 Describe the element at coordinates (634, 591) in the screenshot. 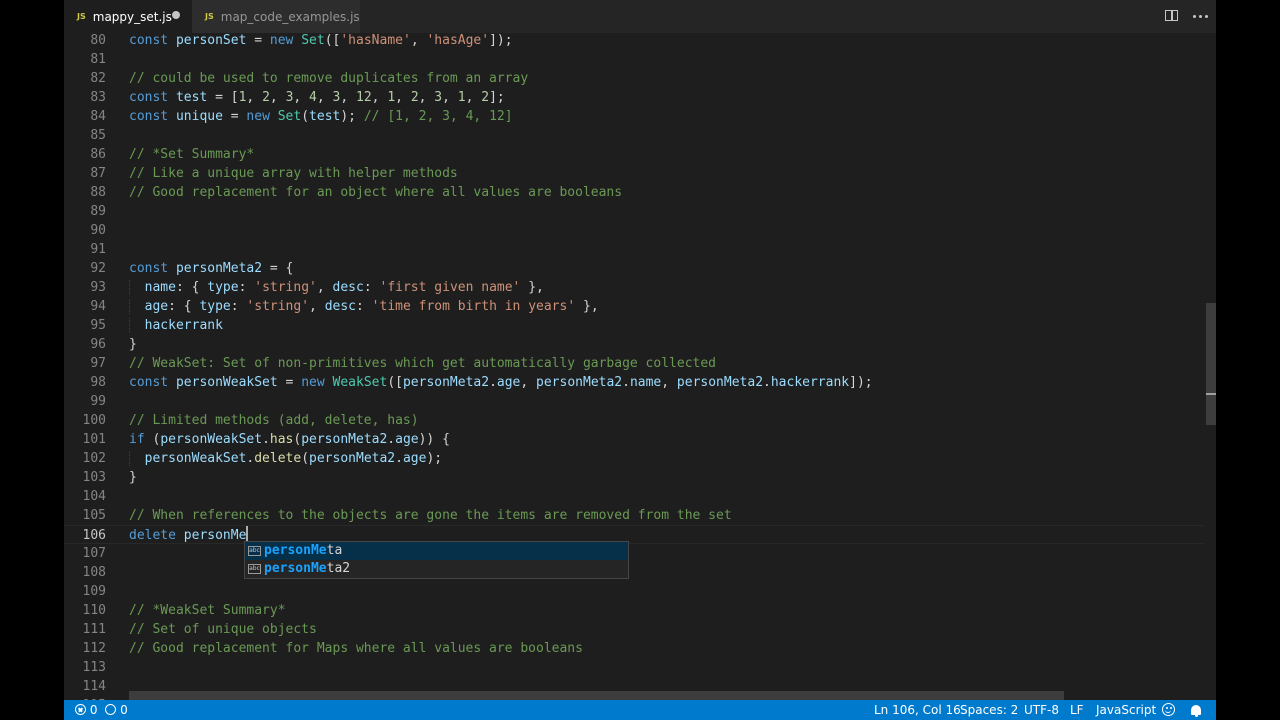

I see `code-line: 109` at that location.